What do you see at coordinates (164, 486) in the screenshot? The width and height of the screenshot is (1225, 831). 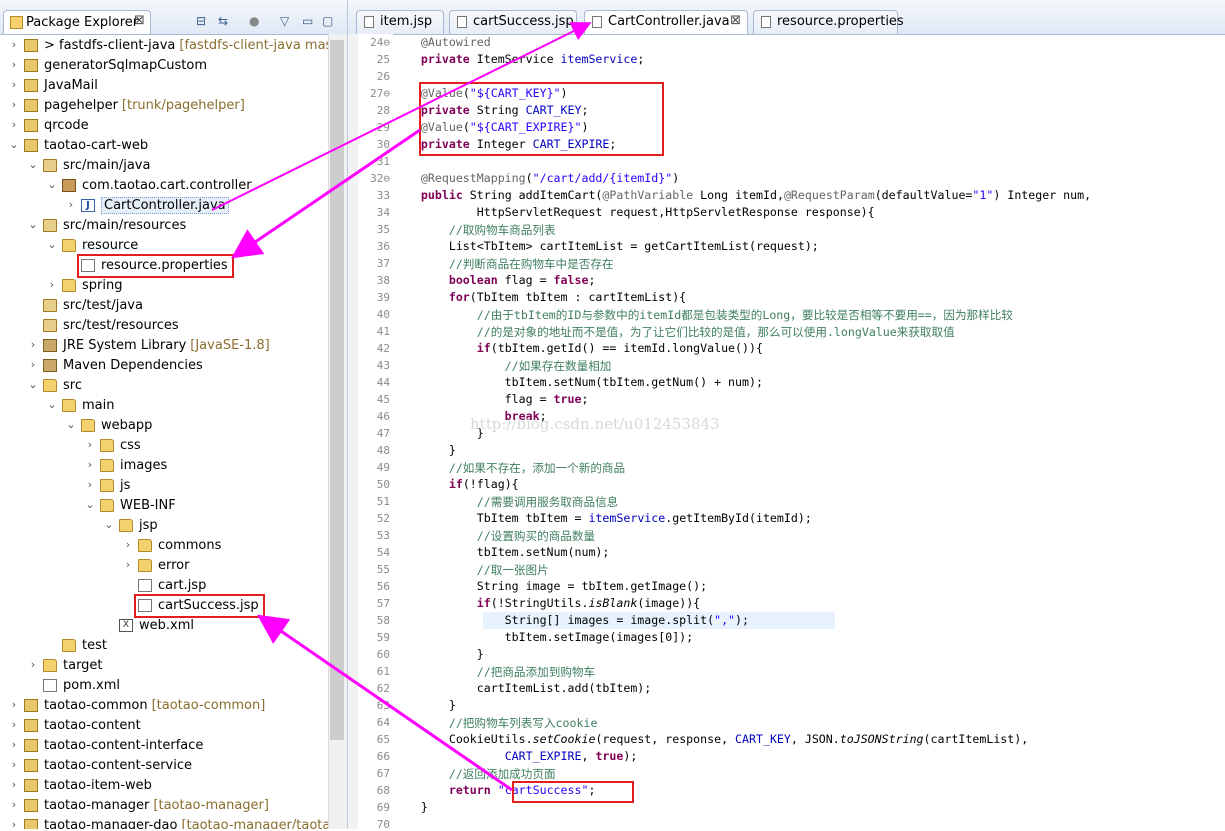 I see `tree-item: › js` at bounding box center [164, 486].